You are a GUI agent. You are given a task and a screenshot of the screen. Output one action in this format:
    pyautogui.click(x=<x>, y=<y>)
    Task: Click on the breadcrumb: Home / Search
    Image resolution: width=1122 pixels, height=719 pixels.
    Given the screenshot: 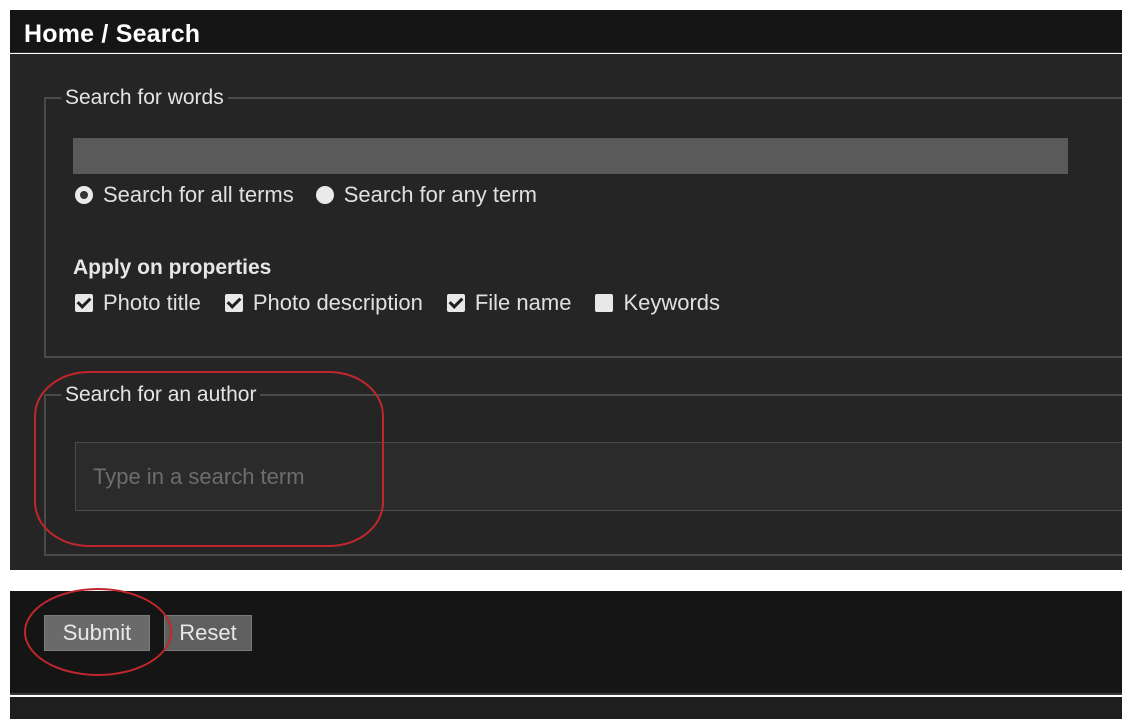 What is the action you would take?
    pyautogui.click(x=112, y=34)
    